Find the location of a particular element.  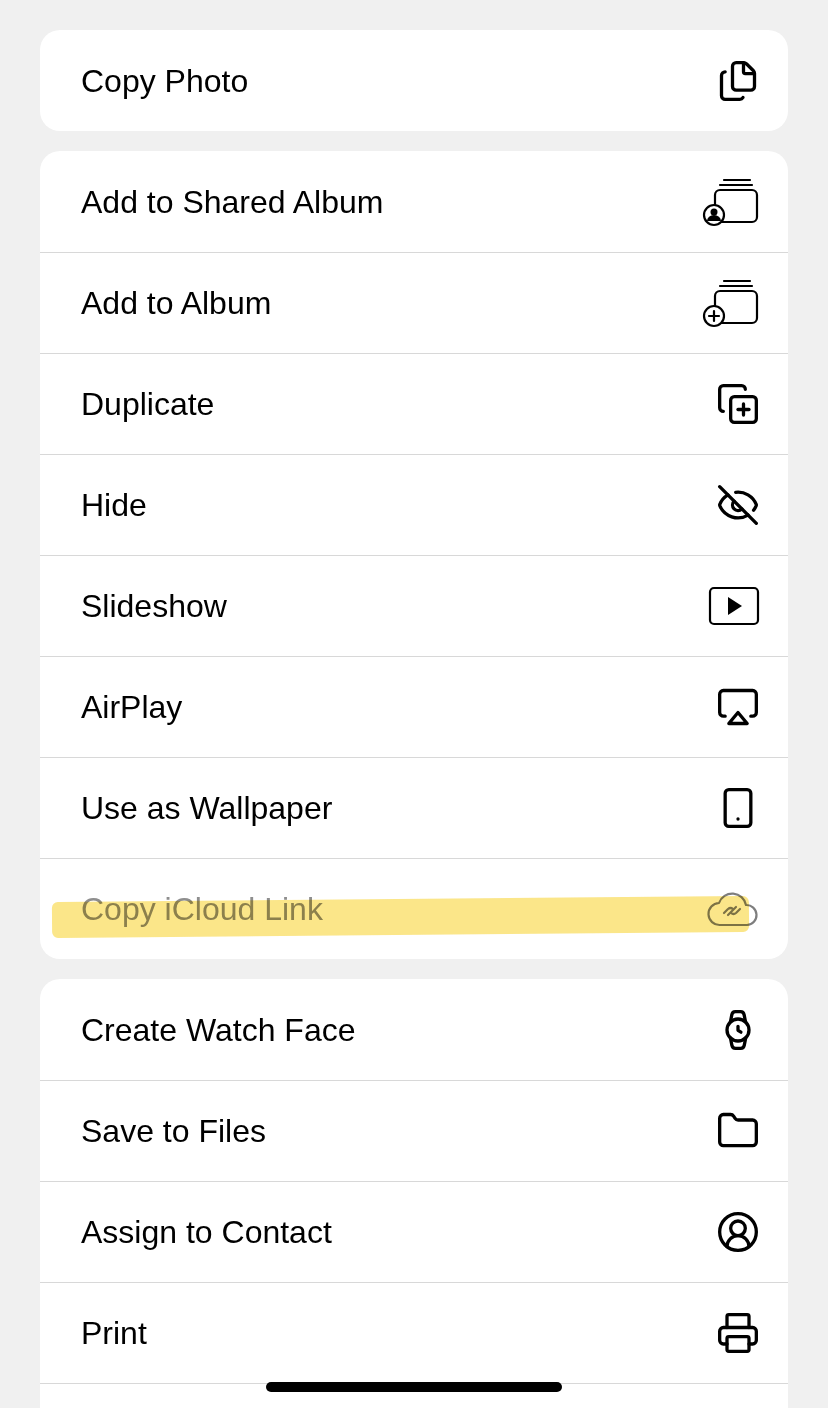

action-label: AirPlay is located at coordinates (132, 707).